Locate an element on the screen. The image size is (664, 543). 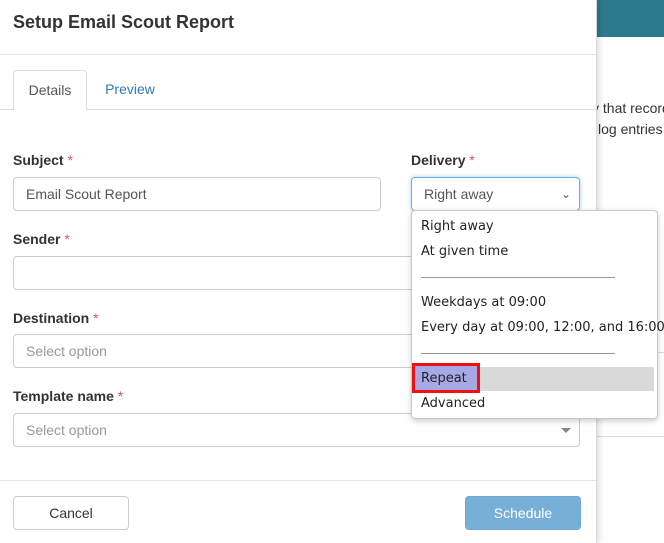
chevron-down-icon: ⌄ is located at coordinates (565, 194).